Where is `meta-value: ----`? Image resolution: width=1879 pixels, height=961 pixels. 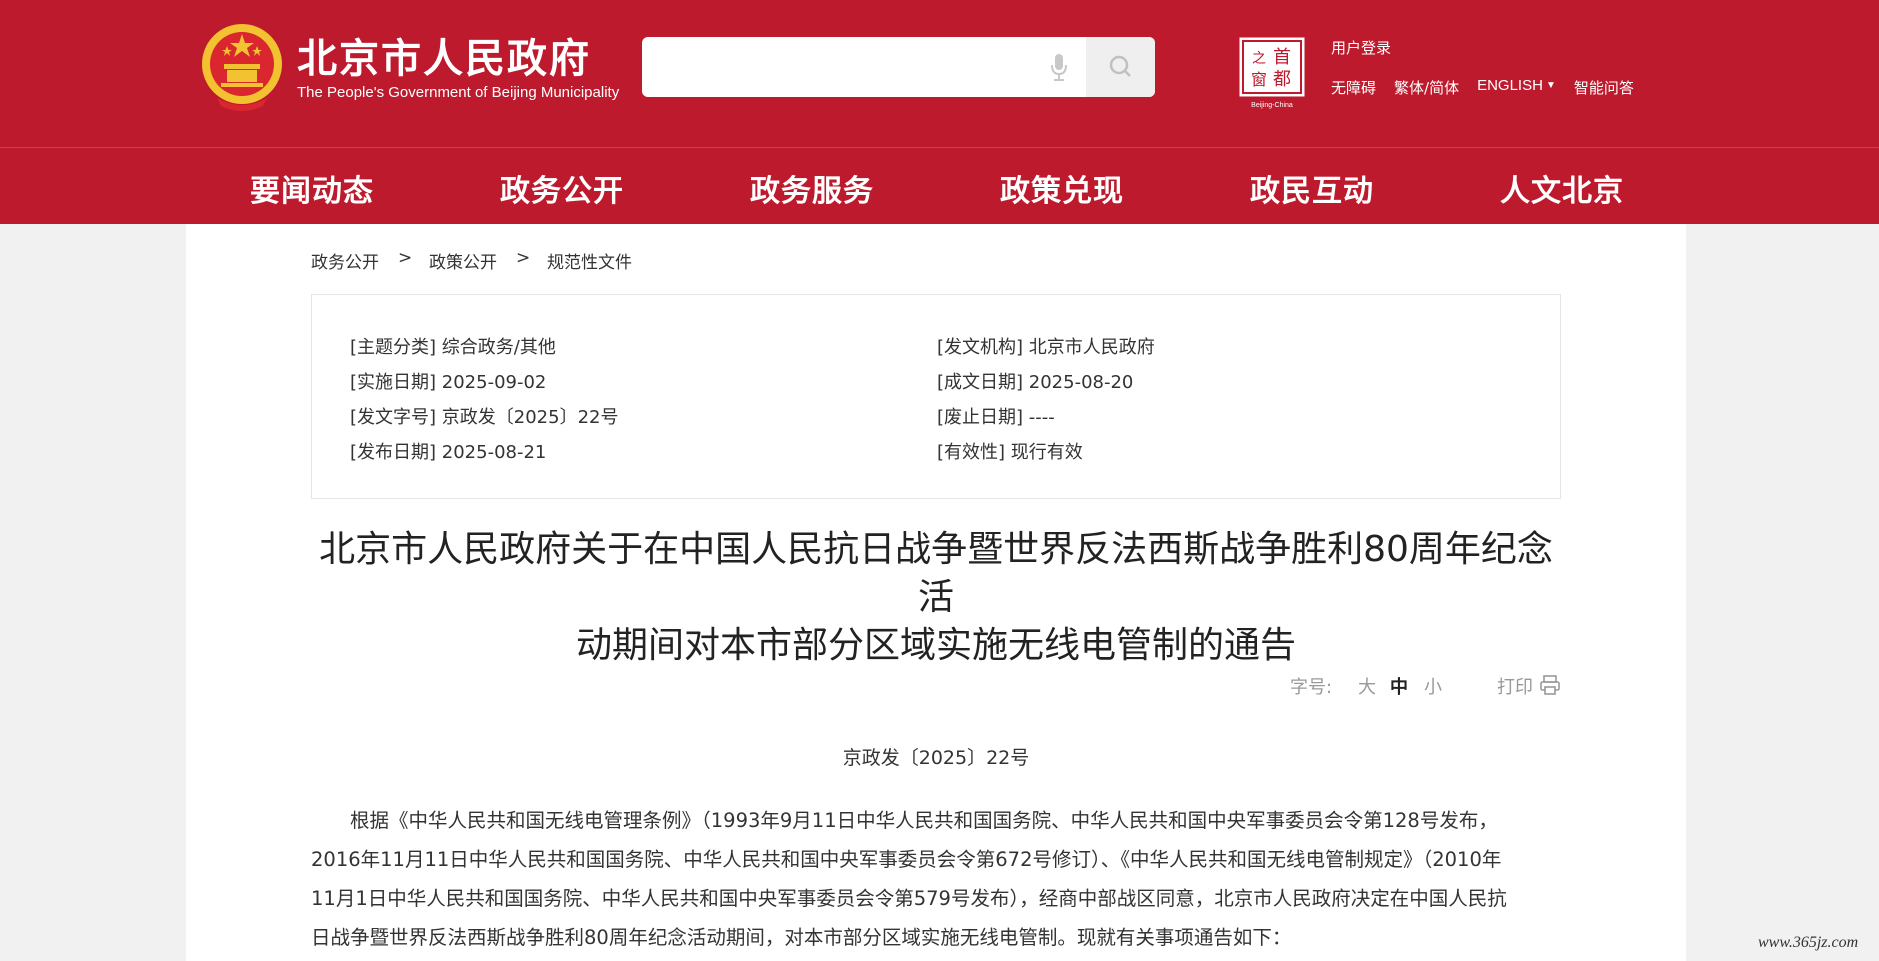
meta-value: ---- is located at coordinates (1041, 417).